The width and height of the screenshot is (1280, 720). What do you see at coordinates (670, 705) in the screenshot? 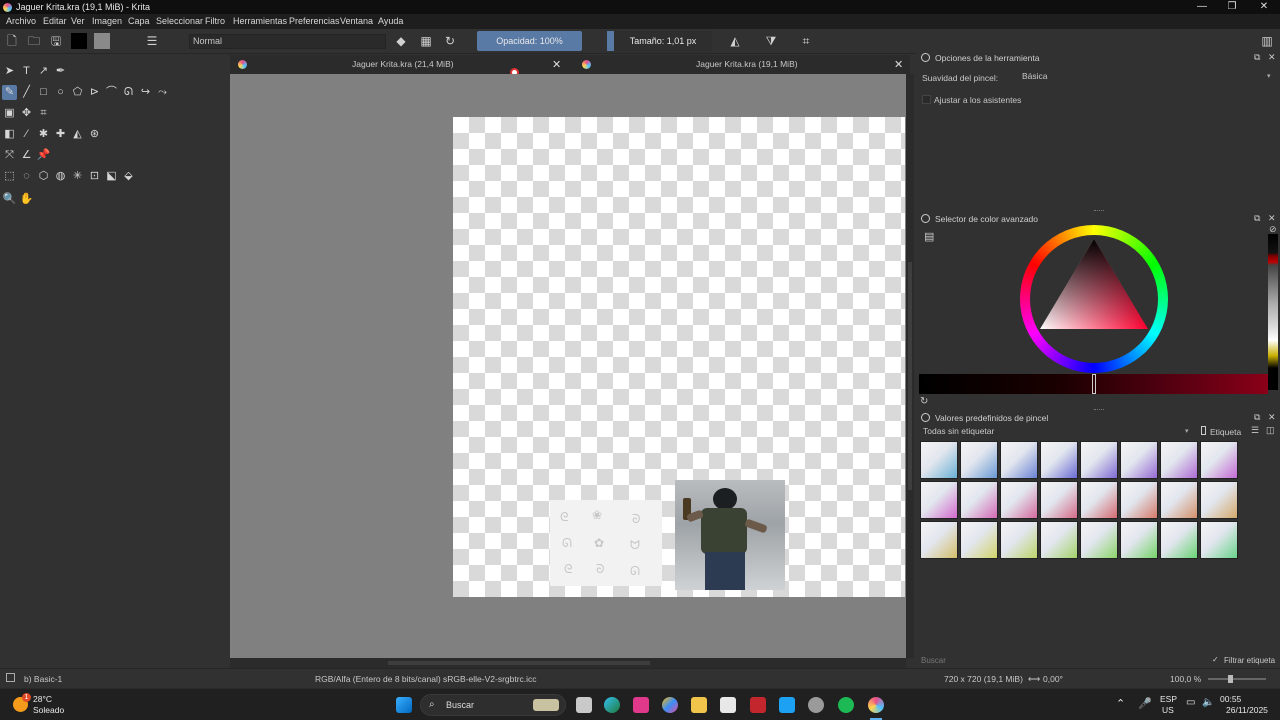
I see `copilot-icon` at bounding box center [670, 705].